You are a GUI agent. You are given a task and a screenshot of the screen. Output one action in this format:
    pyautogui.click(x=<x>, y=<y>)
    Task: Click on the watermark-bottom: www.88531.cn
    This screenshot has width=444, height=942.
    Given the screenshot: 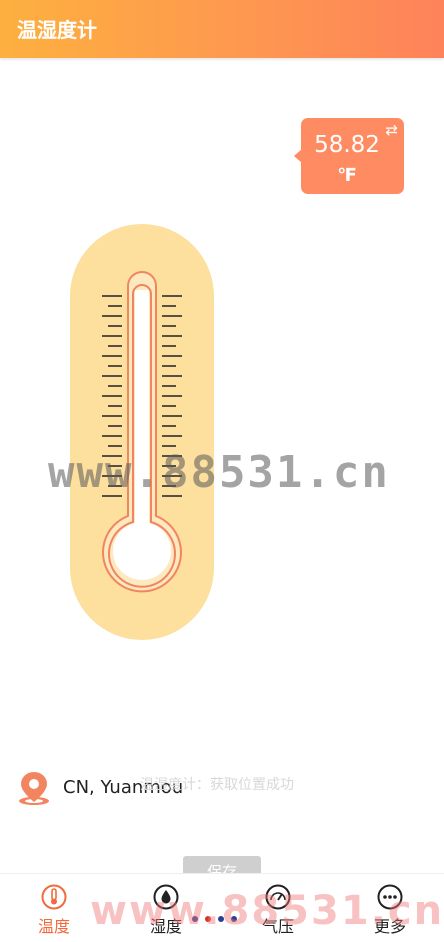 What is the action you would take?
    pyautogui.click(x=267, y=911)
    